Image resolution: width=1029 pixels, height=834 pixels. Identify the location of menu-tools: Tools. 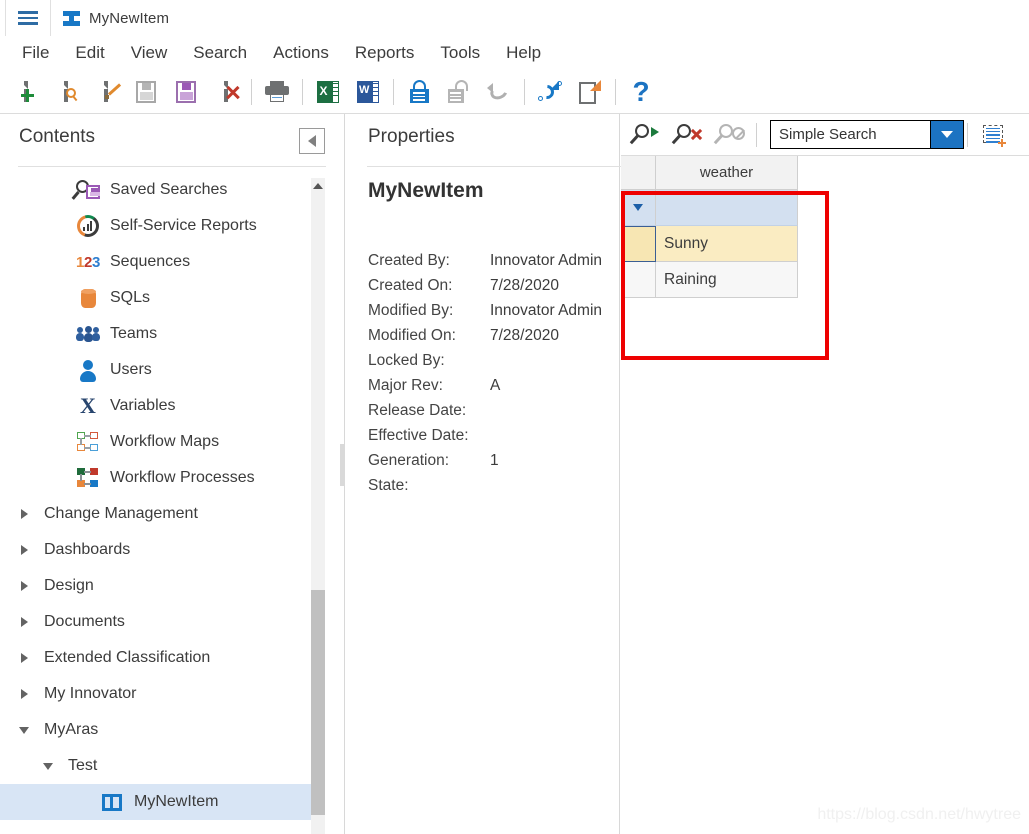
(460, 53).